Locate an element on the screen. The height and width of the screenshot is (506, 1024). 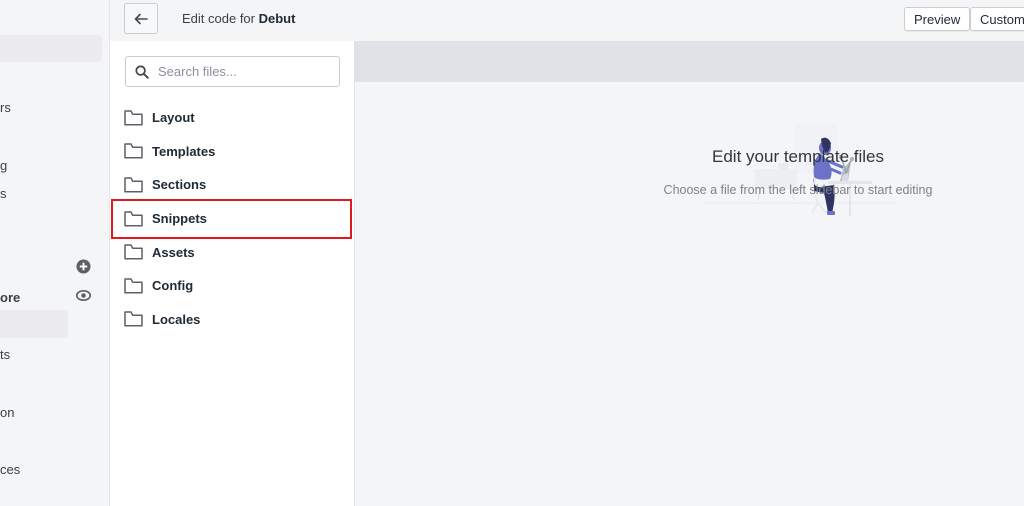
admin-nav: rs g s ore ts on ces is located at coordinates (55, 253).